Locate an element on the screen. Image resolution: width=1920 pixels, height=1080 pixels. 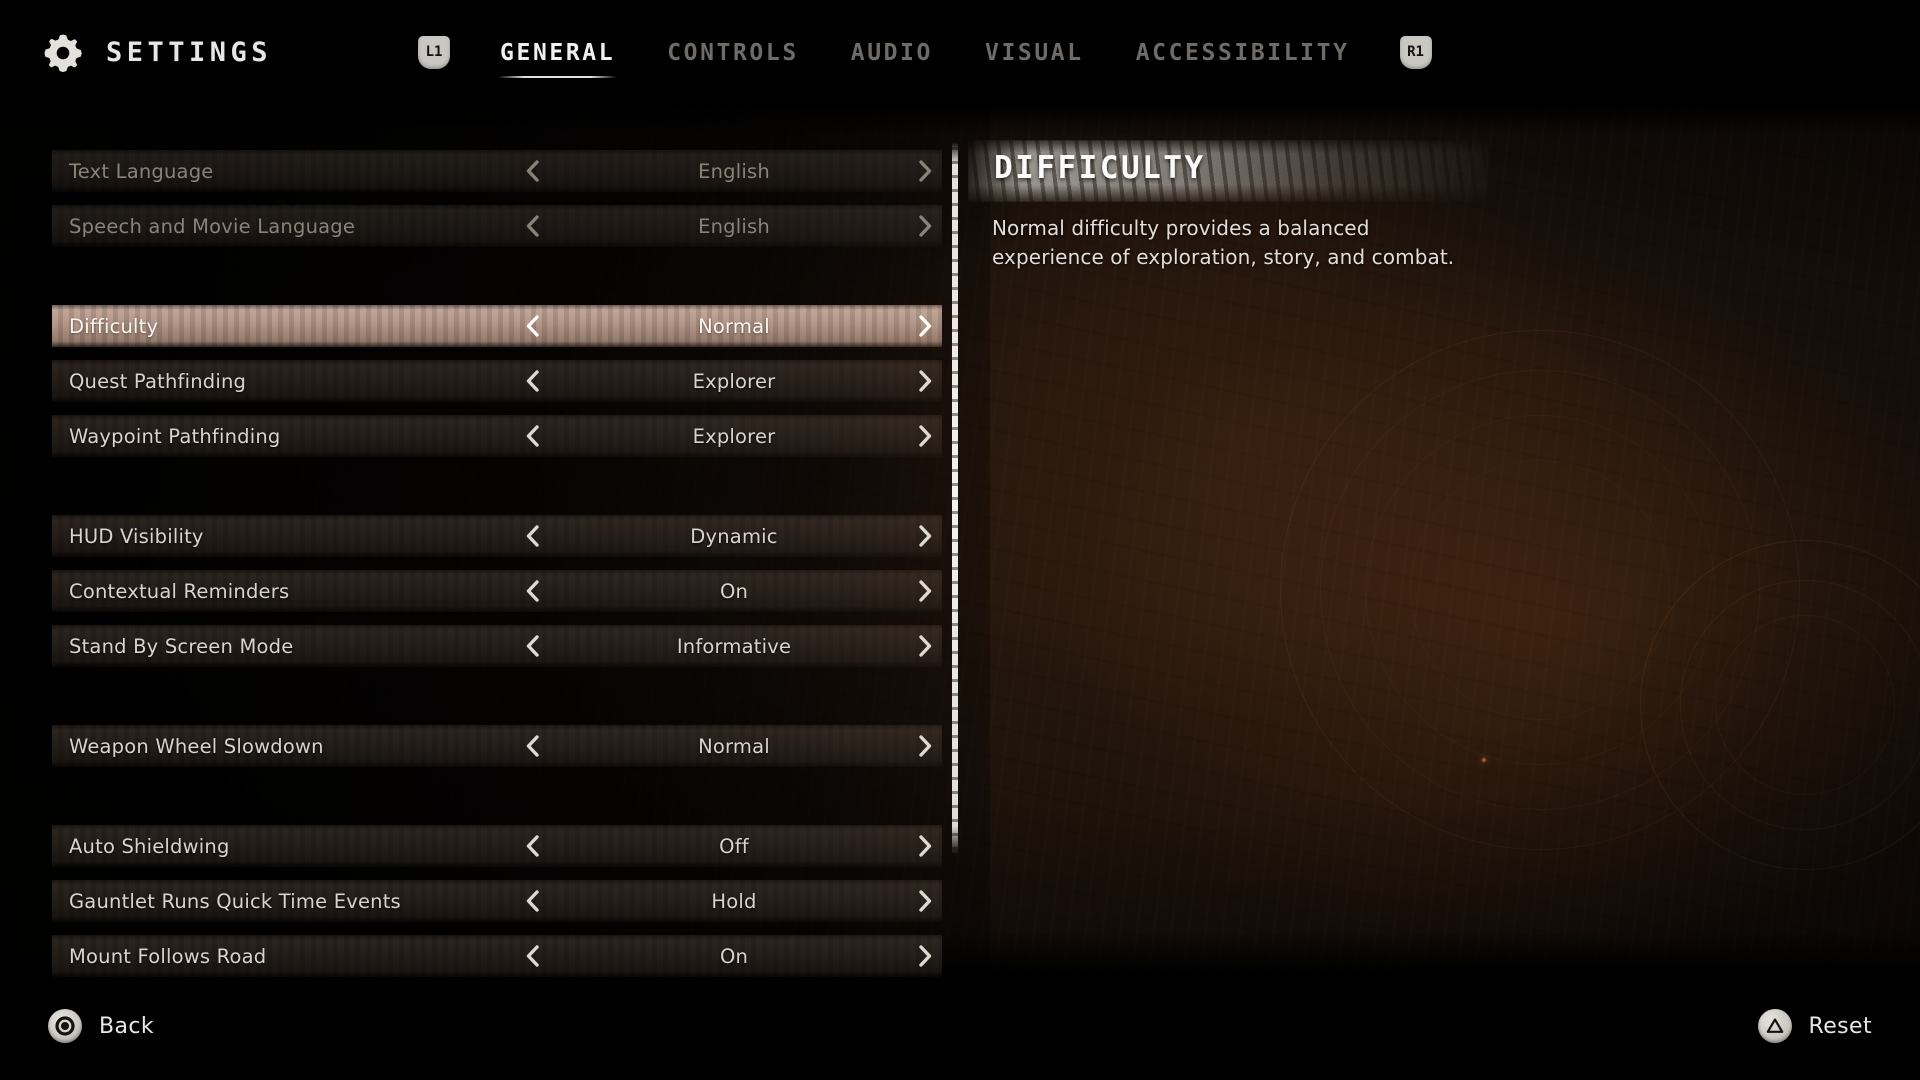
right-bumper-label: R1 is located at coordinates (1415, 52).